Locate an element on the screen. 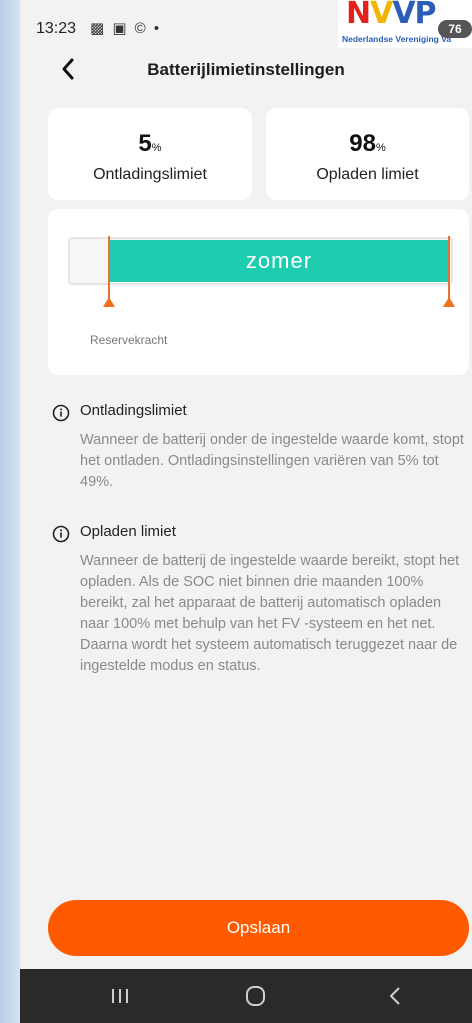  upper-handle-line is located at coordinates (448, 270).